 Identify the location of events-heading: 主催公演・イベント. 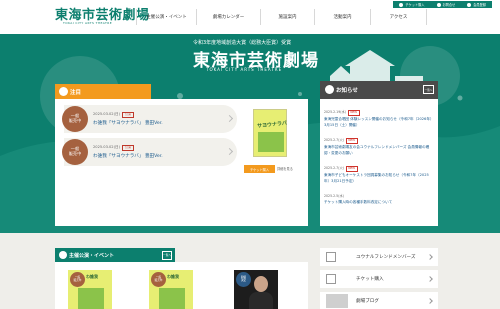
(92, 255).